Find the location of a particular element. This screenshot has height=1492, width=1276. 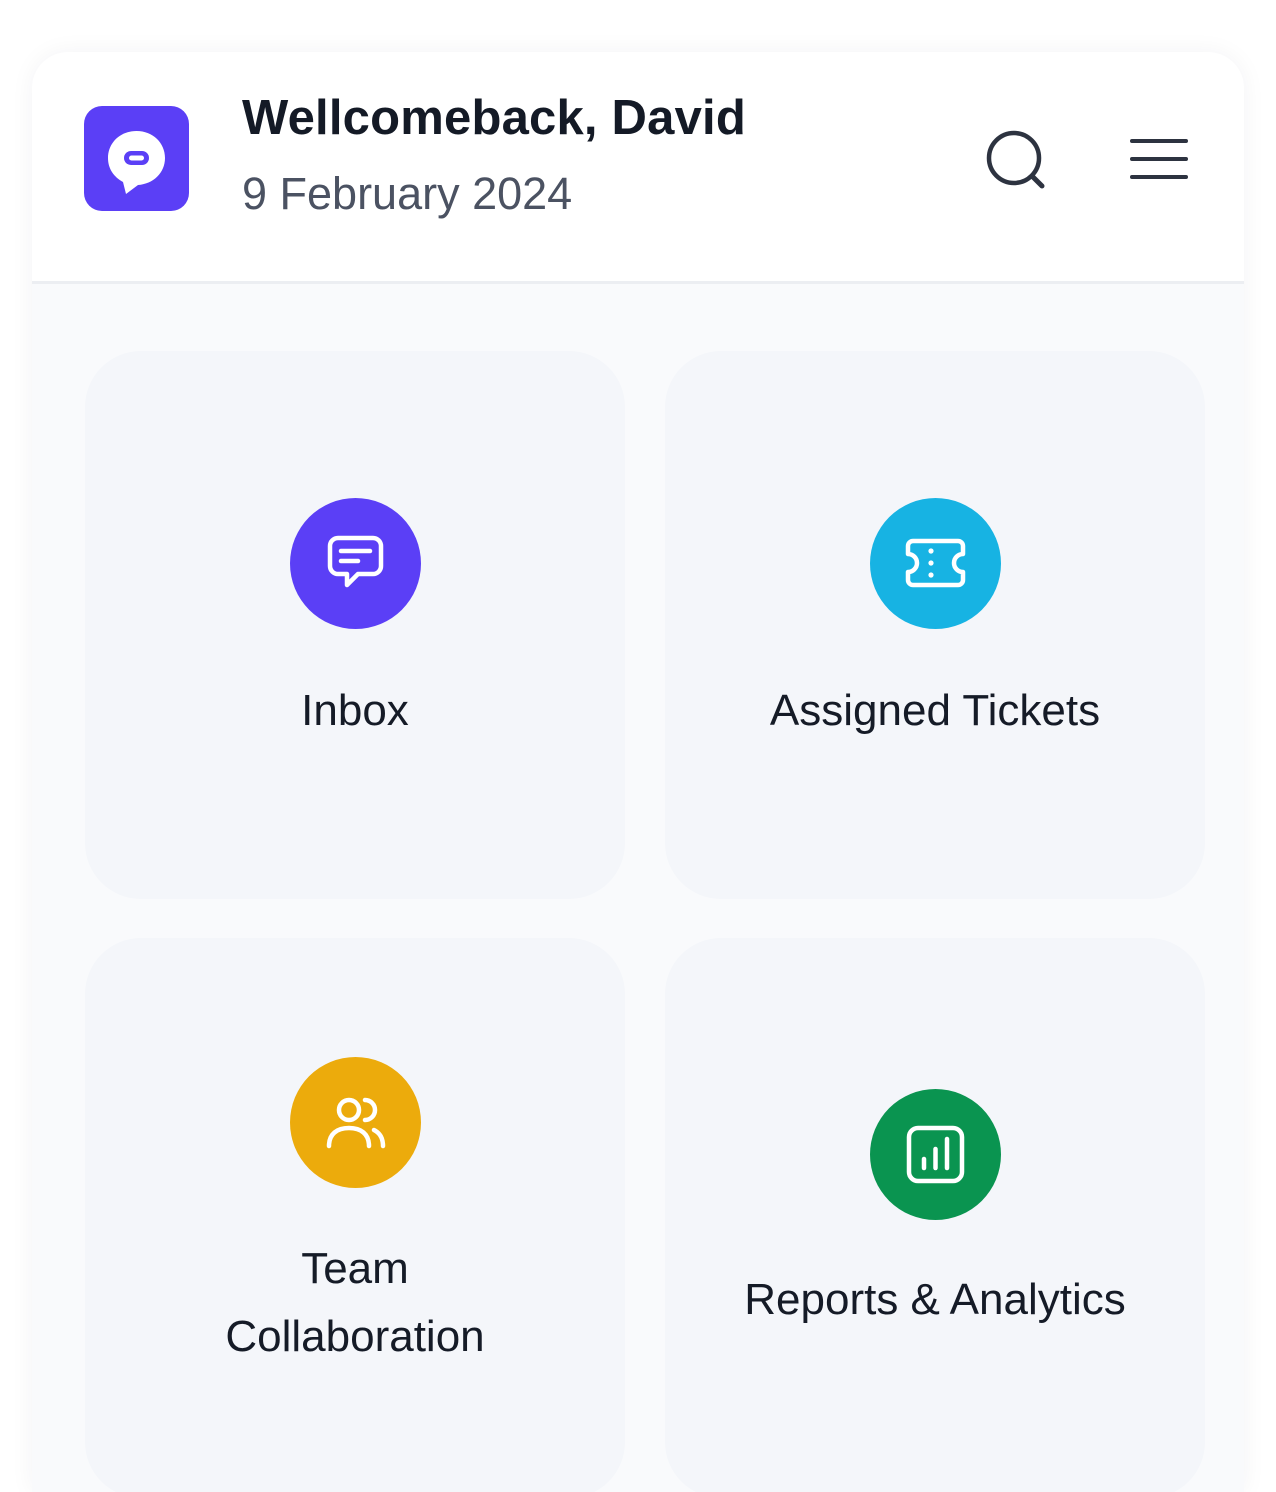

team-badge is located at coordinates (355, 1122).